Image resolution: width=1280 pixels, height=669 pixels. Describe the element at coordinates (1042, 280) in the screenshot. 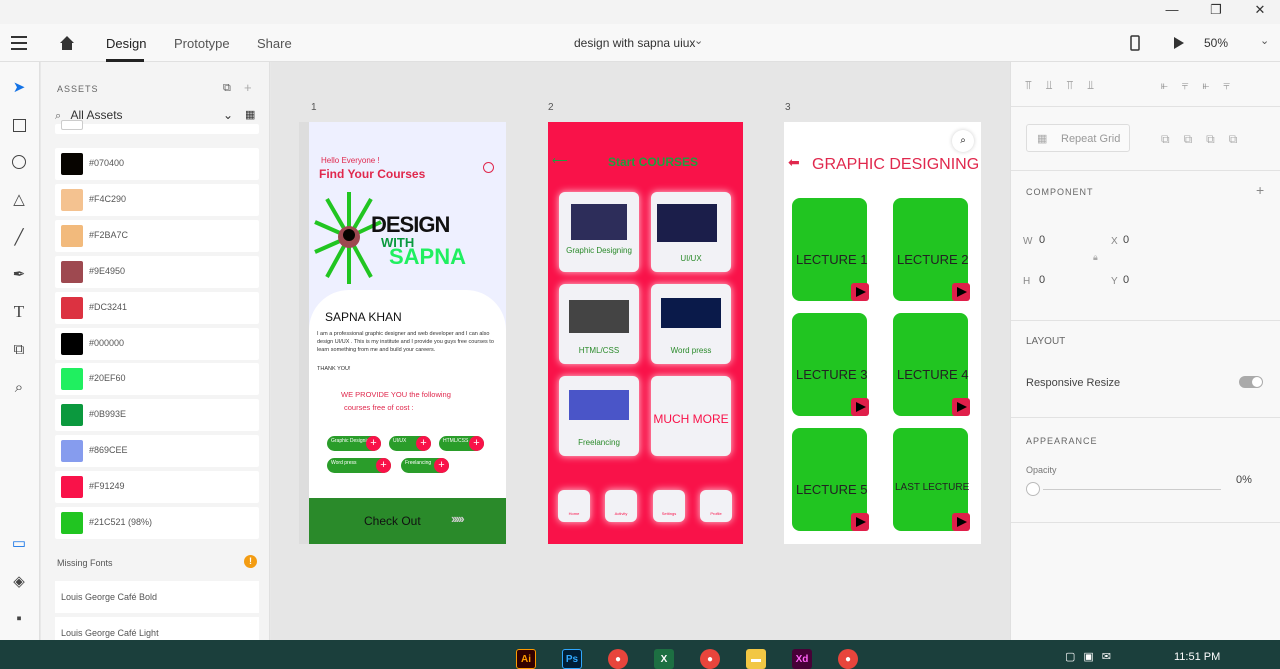

I see `height-input: 0` at that location.